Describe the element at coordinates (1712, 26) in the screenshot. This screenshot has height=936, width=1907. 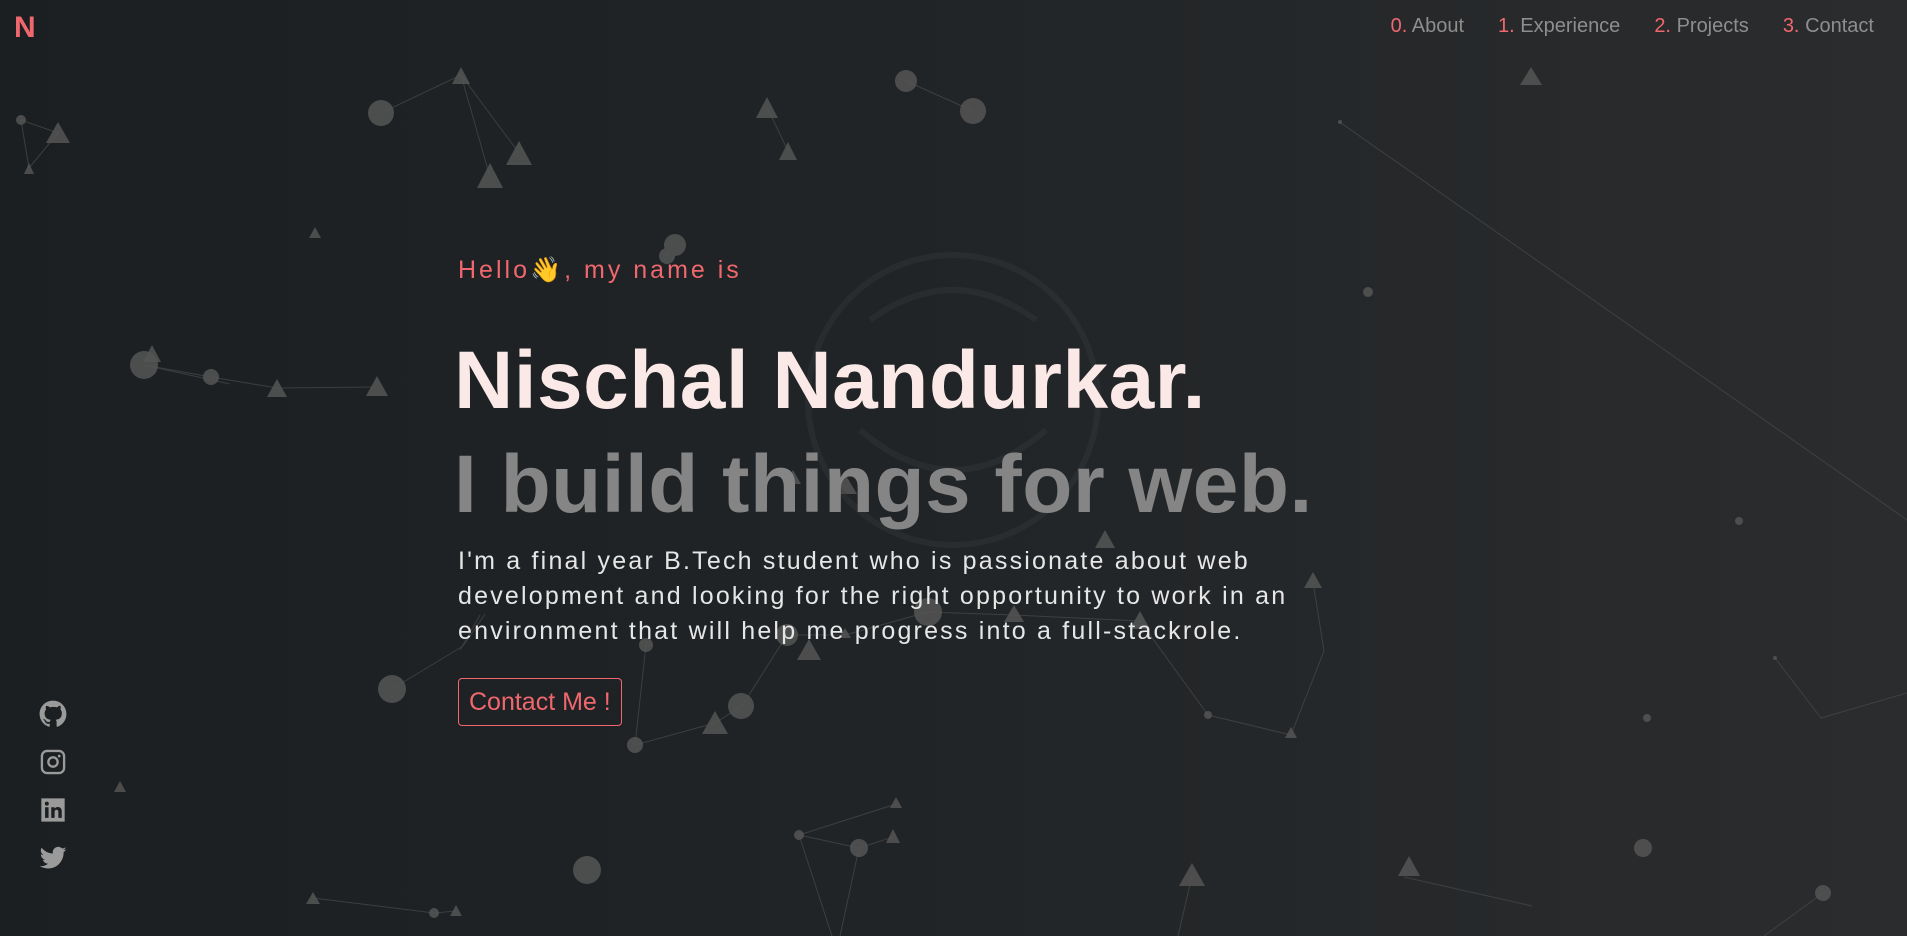
I see `nav-label: Projects` at that location.